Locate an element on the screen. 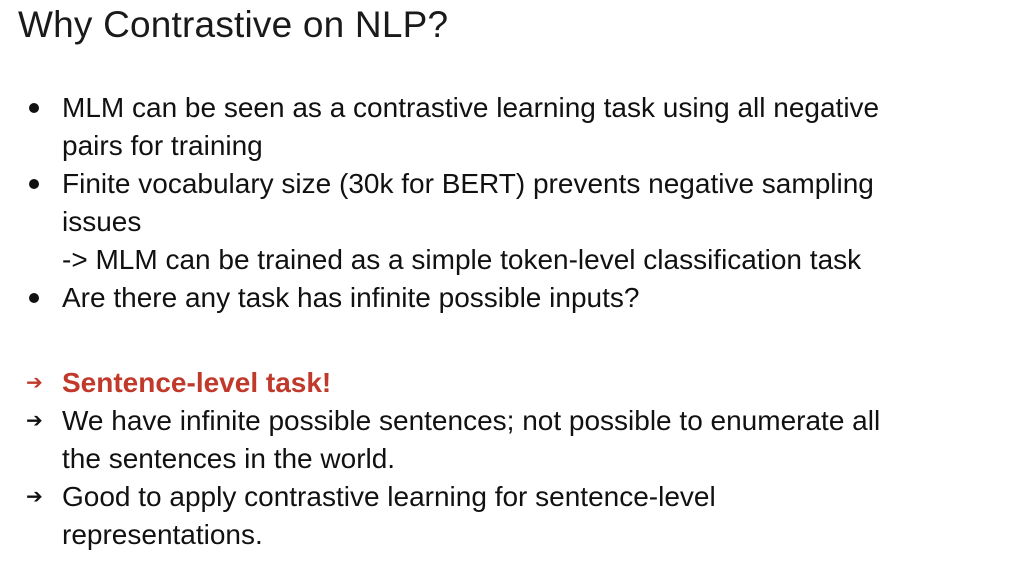 The width and height of the screenshot is (1012, 563). arrow-text-line: representations. is located at coordinates (162, 534).